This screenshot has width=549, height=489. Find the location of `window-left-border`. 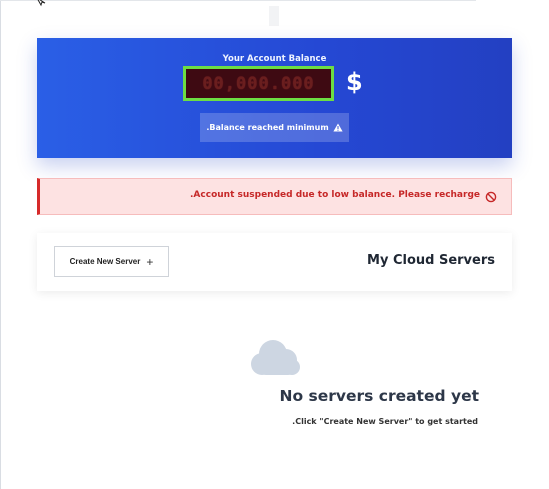

window-left-border is located at coordinates (0, 244).